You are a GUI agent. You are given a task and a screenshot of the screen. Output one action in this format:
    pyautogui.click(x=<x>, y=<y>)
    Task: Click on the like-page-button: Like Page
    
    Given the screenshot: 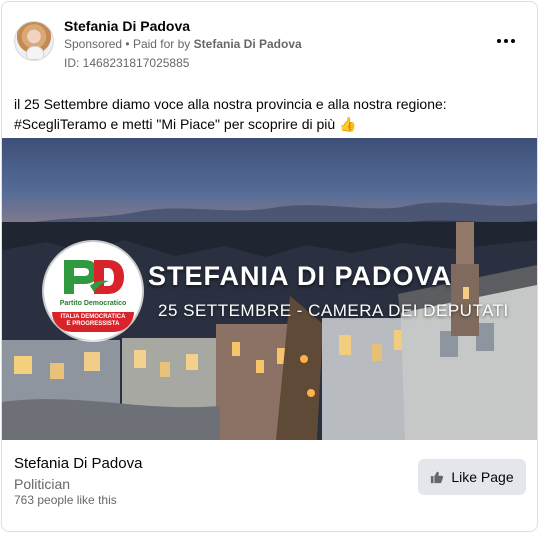 What is the action you would take?
    pyautogui.click(x=472, y=477)
    